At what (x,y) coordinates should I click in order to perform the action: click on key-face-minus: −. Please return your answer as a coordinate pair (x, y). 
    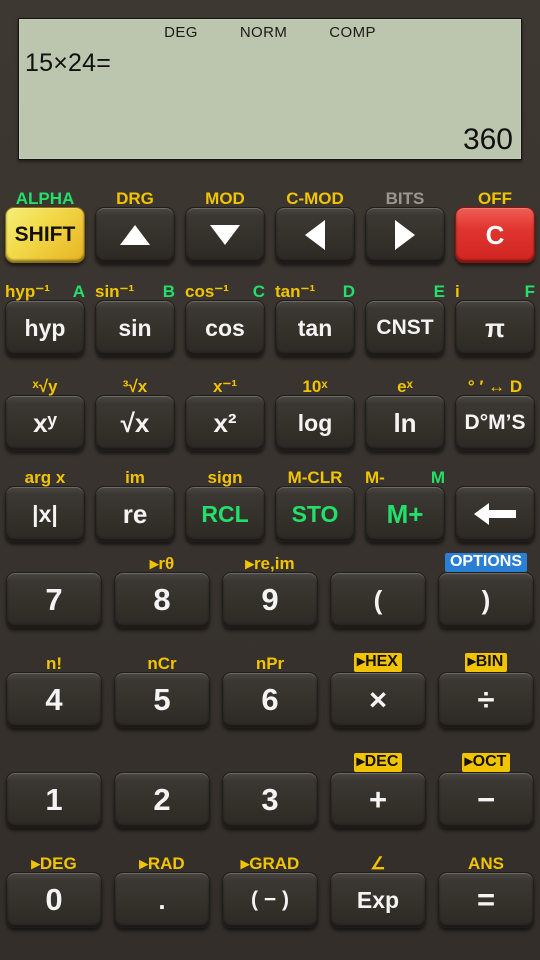
    Looking at the image, I should click on (486, 799).